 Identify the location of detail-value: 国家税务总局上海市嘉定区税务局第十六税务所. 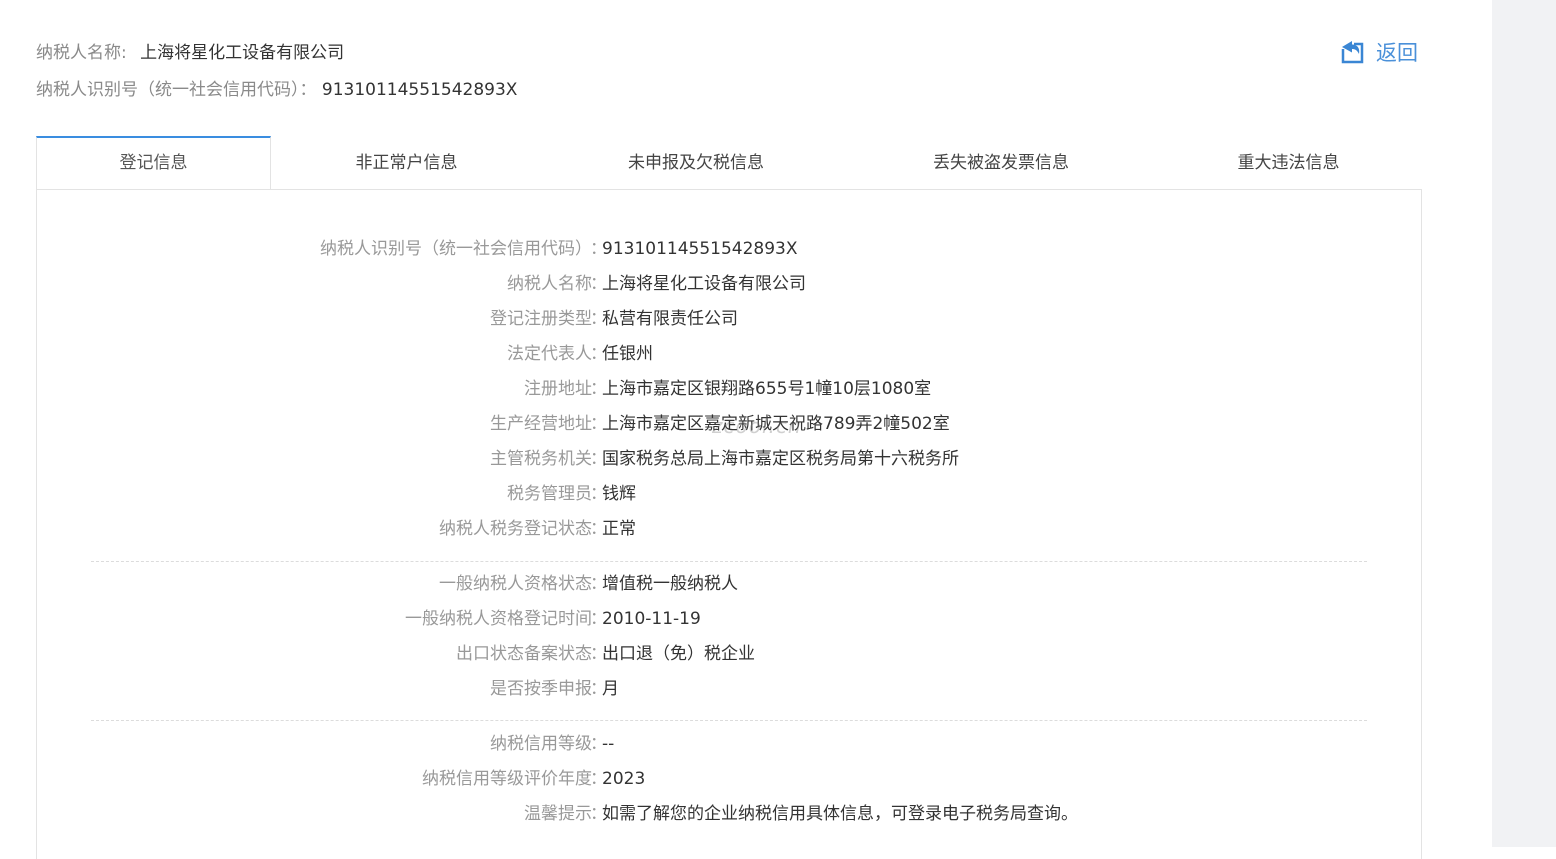
(780, 459).